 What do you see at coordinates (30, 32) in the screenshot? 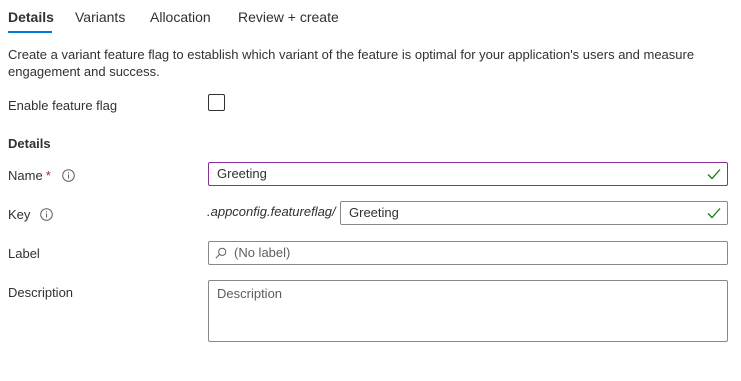
I see `active-tab-indicator` at bounding box center [30, 32].